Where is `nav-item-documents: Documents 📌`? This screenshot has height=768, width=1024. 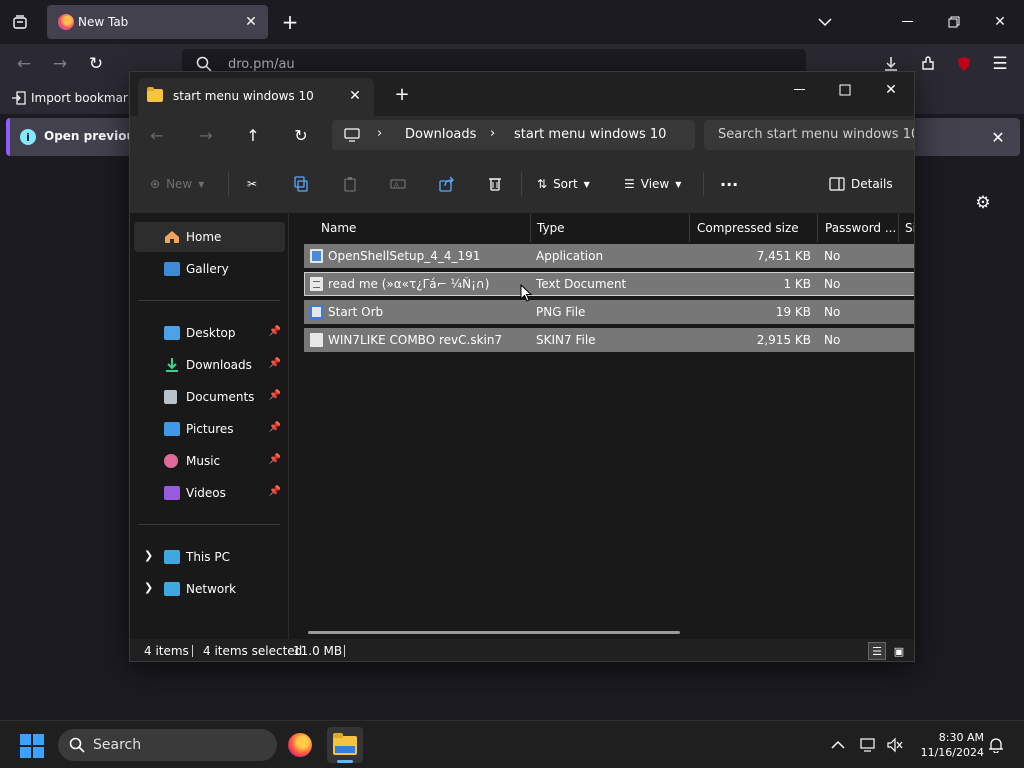 nav-item-documents: Documents 📌 is located at coordinates (209, 397).